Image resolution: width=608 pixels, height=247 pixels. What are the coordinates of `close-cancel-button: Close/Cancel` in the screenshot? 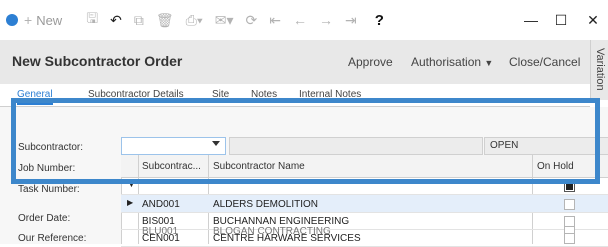 It's located at (544, 62).